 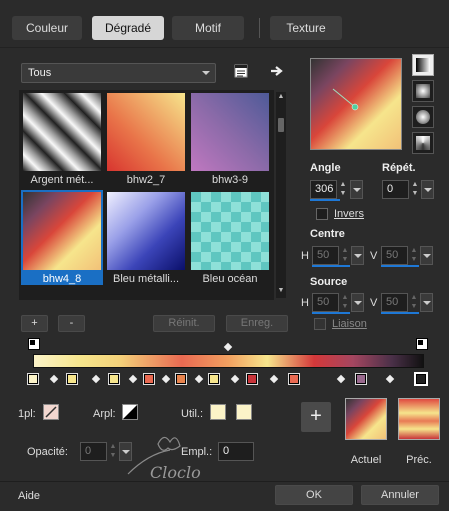 I want to click on center-v-label: V, so click(x=374, y=256).